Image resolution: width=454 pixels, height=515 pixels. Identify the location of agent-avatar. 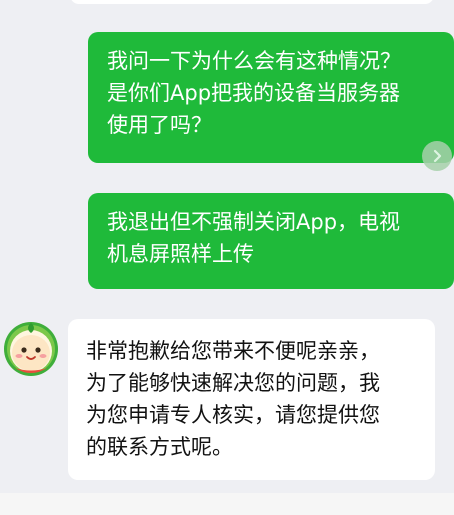
(31, 349).